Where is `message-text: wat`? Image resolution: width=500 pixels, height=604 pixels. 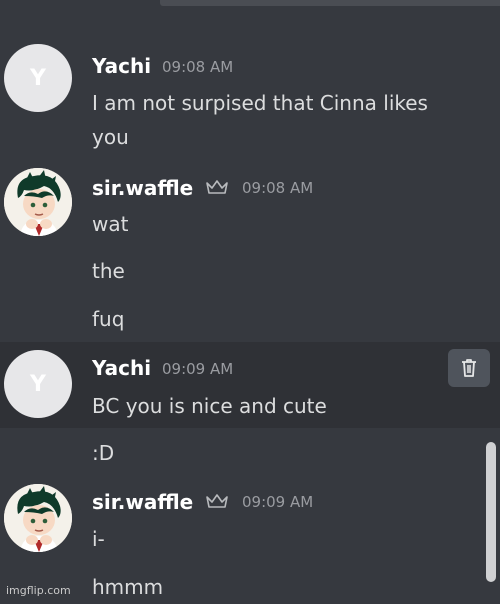 message-text: wat is located at coordinates (110, 224).